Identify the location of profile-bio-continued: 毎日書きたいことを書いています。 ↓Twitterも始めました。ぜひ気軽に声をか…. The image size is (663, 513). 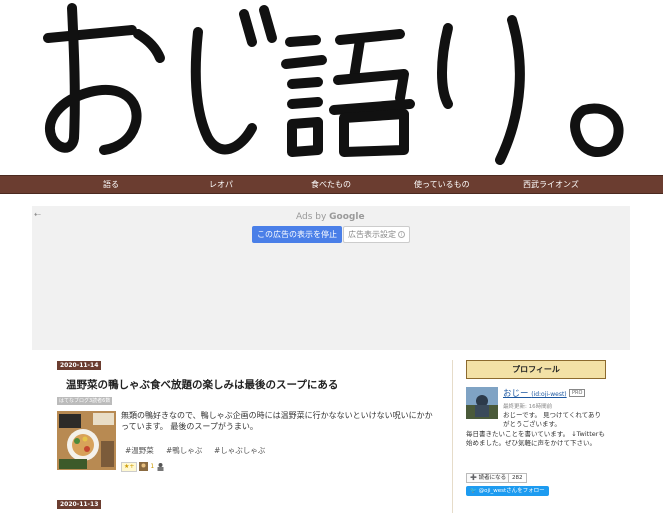
(535, 438).